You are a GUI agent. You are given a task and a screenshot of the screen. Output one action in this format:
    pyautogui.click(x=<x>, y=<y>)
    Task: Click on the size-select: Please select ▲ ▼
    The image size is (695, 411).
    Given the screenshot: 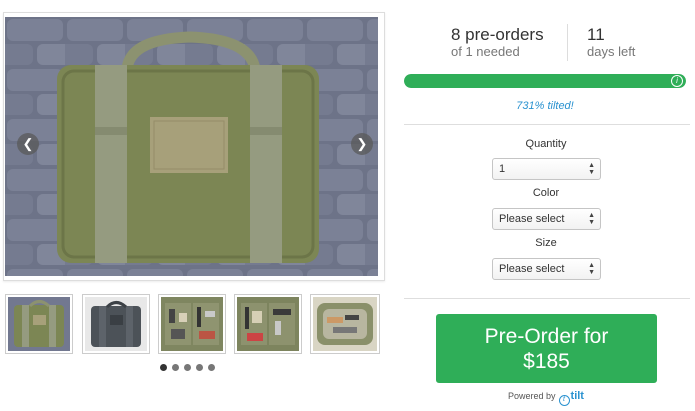 What is the action you would take?
    pyautogui.click(x=546, y=269)
    